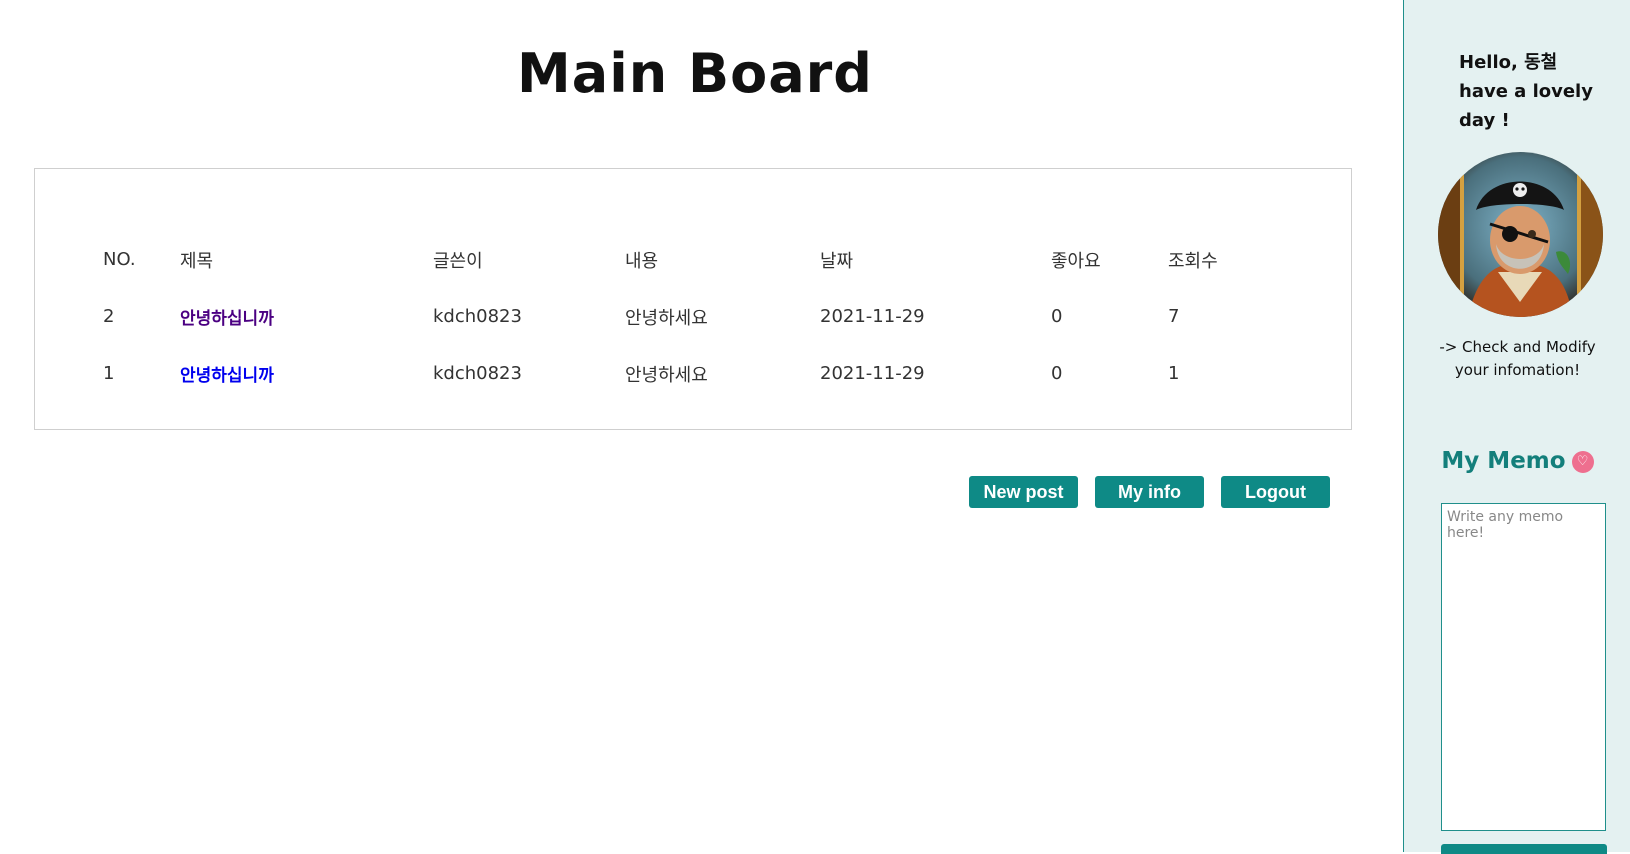 The height and width of the screenshot is (854, 1630). Describe the element at coordinates (1275, 492) in the screenshot. I see `logout-button: Logout` at that location.